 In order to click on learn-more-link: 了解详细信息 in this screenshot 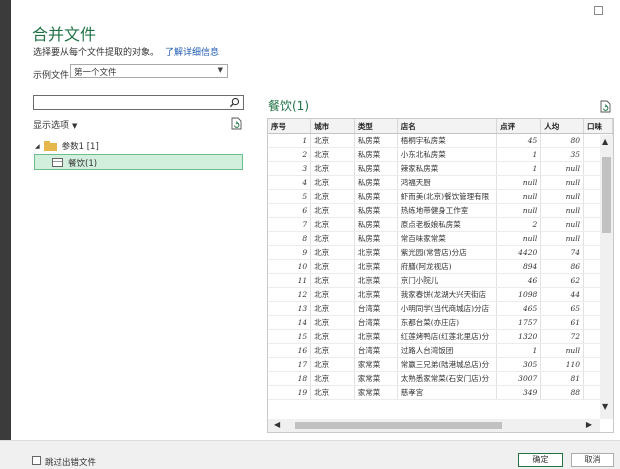, I will do `click(192, 53)`.